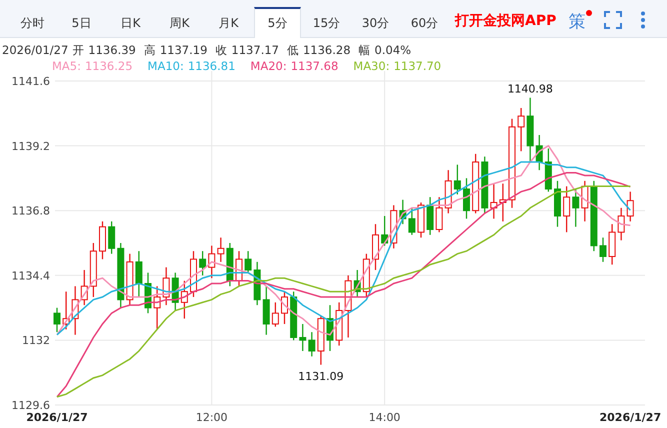 This screenshot has width=667, height=428. I want to click on x-axis-label: 12:00, so click(212, 417).